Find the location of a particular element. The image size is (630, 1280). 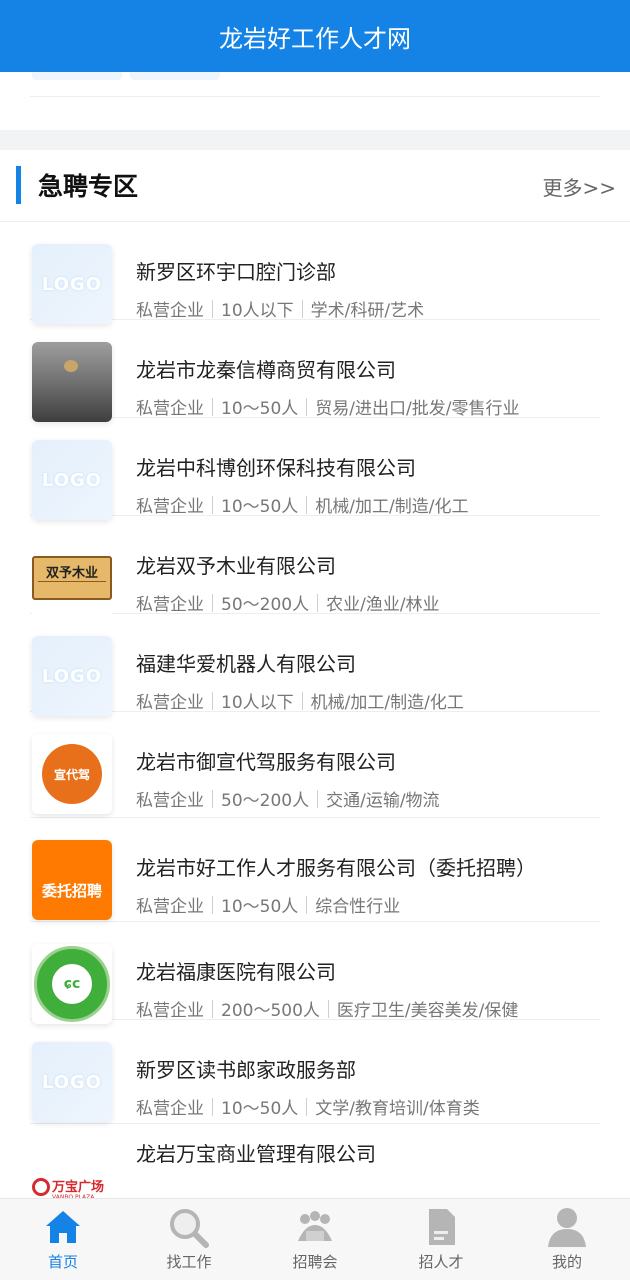

company-name: 龙岩市龙秦信樽商贸有限公司 is located at coordinates (266, 370).